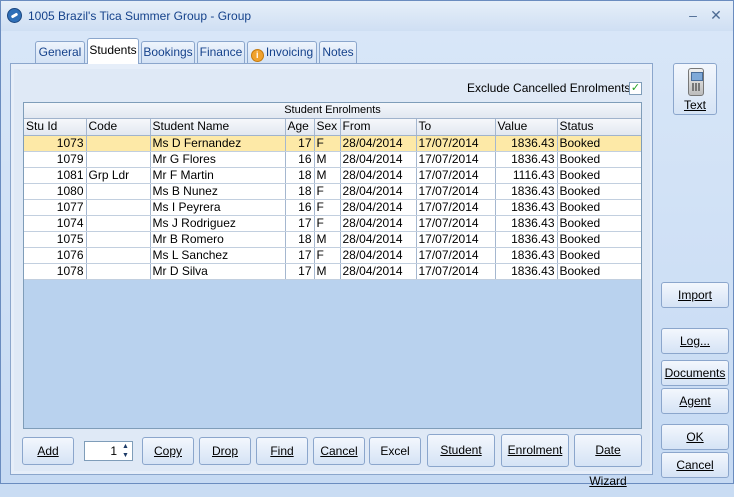 This screenshot has height=497, width=734. Describe the element at coordinates (395, 451) in the screenshot. I see `excel-button: Excel` at that location.